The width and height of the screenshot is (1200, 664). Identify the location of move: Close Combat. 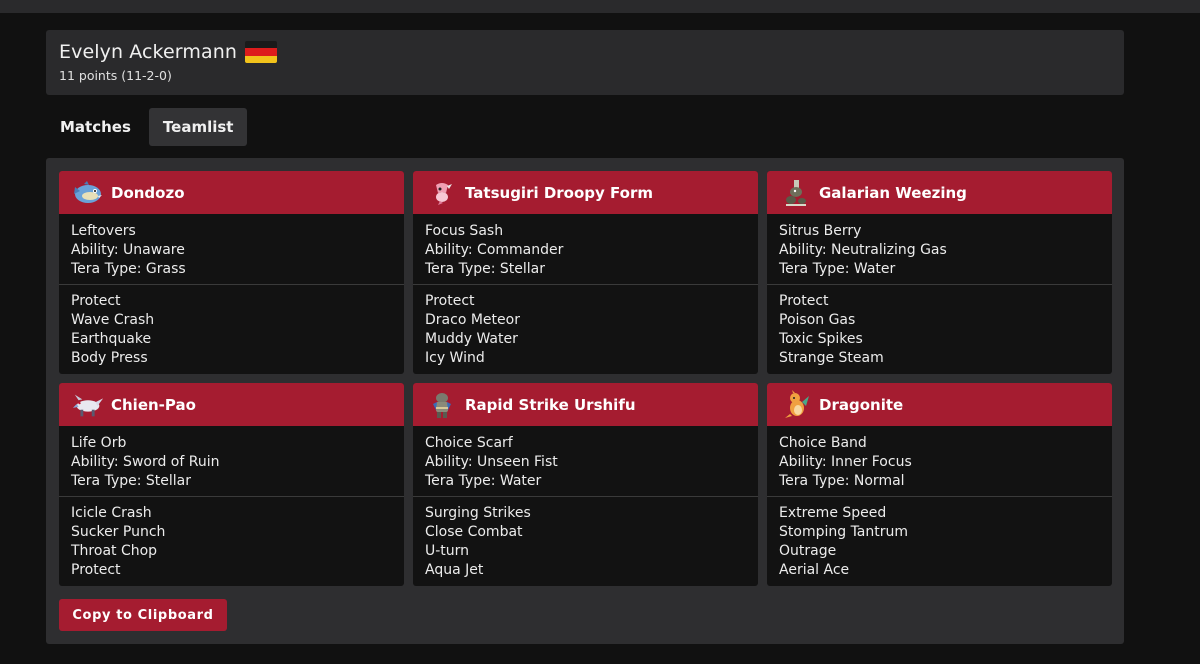
(474, 532).